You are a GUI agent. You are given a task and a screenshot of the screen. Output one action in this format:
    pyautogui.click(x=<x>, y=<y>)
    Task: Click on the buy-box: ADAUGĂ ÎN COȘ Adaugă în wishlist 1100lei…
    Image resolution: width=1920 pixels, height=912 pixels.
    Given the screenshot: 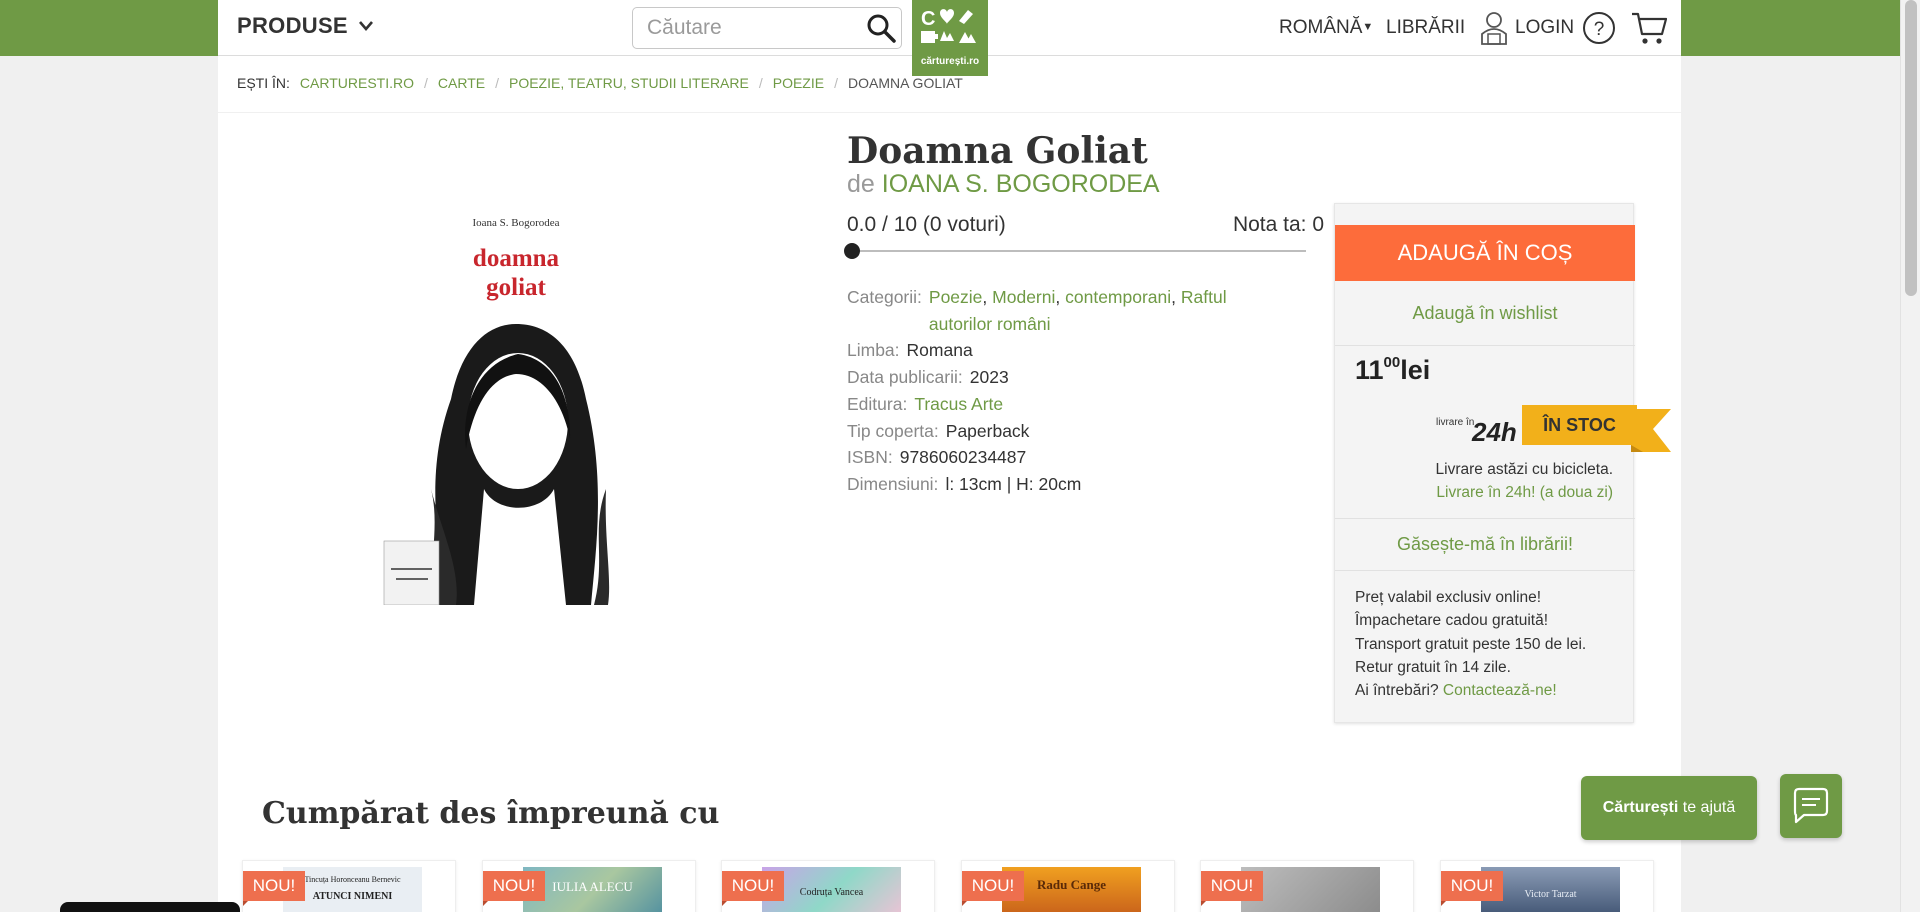 What is the action you would take?
    pyautogui.click(x=1502, y=463)
    